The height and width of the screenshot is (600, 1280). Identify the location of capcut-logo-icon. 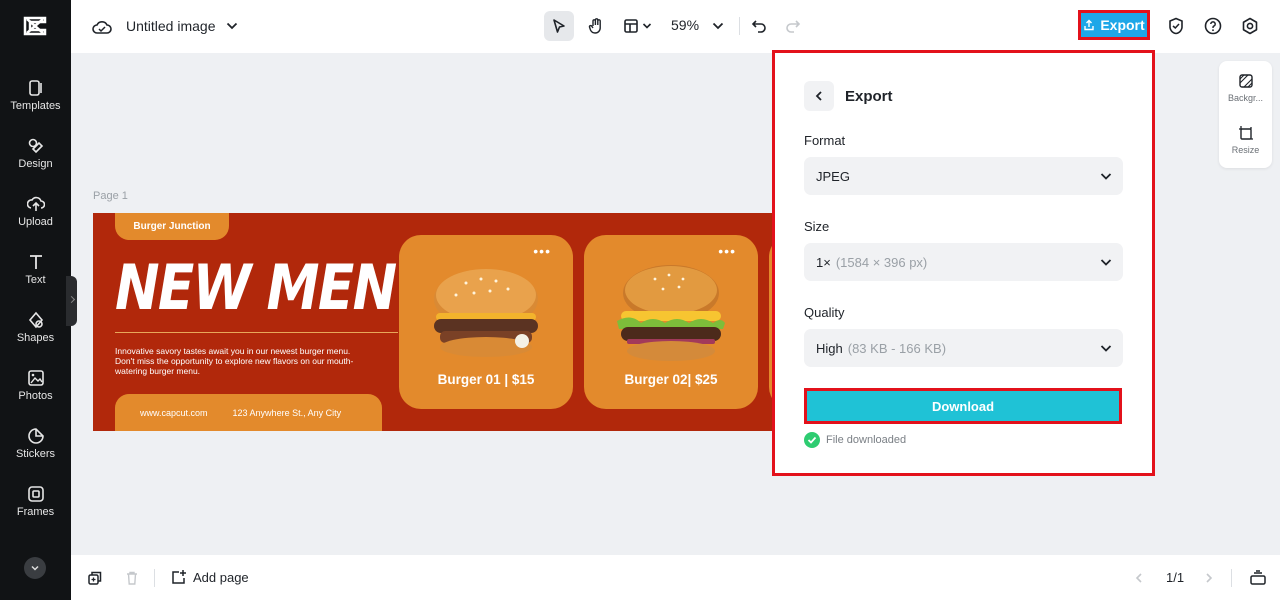
(35, 26).